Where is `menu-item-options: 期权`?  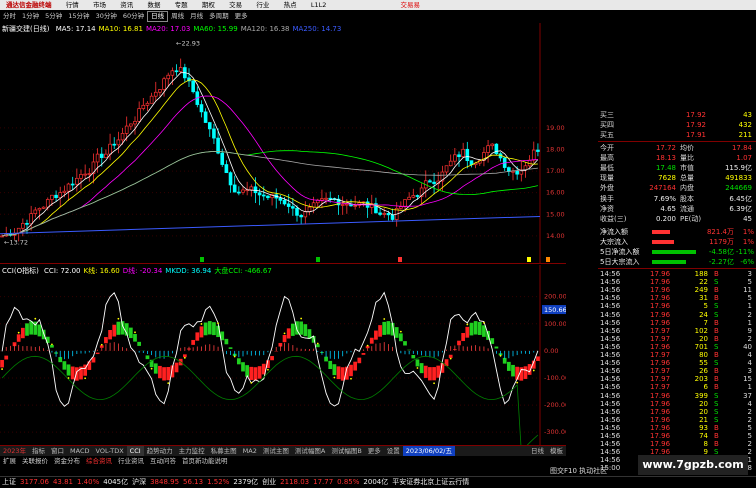
menu-item-options: 期权 is located at coordinates (208, 5).